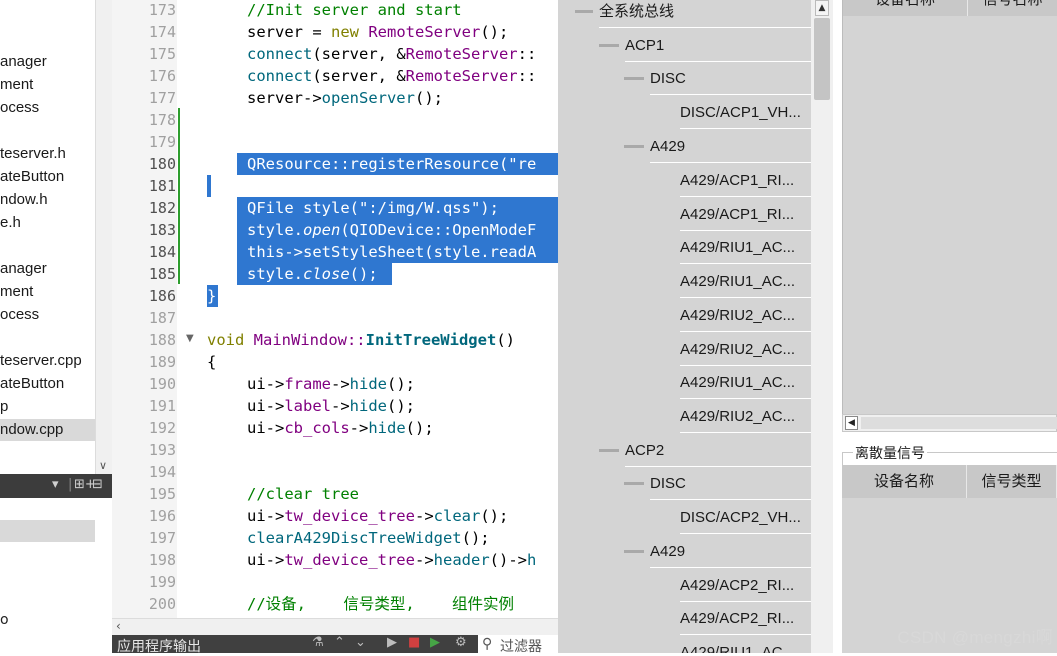 The height and width of the screenshot is (656, 1057). I want to click on close-pane-icon: ⊟, so click(97, 484).